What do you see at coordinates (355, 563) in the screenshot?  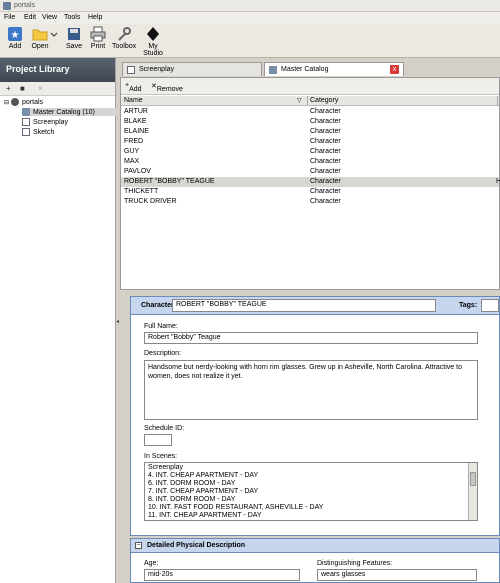 I see `distinguishing-features-label: Distinguishing Features:` at bounding box center [355, 563].